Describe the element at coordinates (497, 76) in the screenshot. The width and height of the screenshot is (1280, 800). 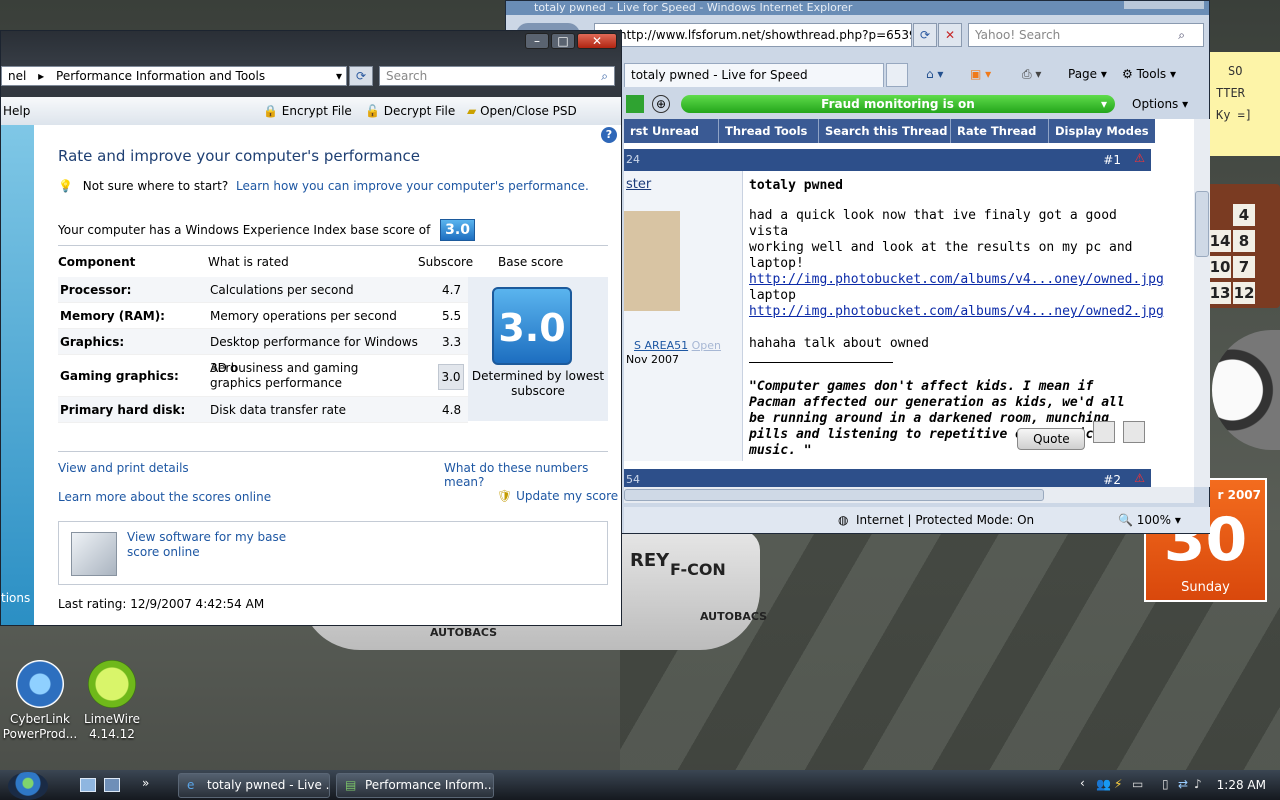
I see `search-input: Search ⌕` at that location.